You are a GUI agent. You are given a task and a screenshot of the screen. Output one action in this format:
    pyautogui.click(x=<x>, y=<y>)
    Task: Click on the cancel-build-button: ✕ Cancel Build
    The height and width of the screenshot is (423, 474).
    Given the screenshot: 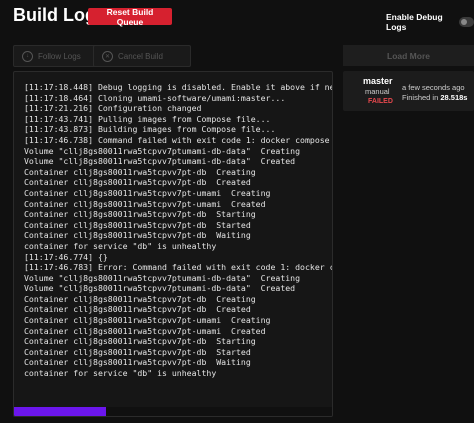 What is the action you would take?
    pyautogui.click(x=142, y=56)
    